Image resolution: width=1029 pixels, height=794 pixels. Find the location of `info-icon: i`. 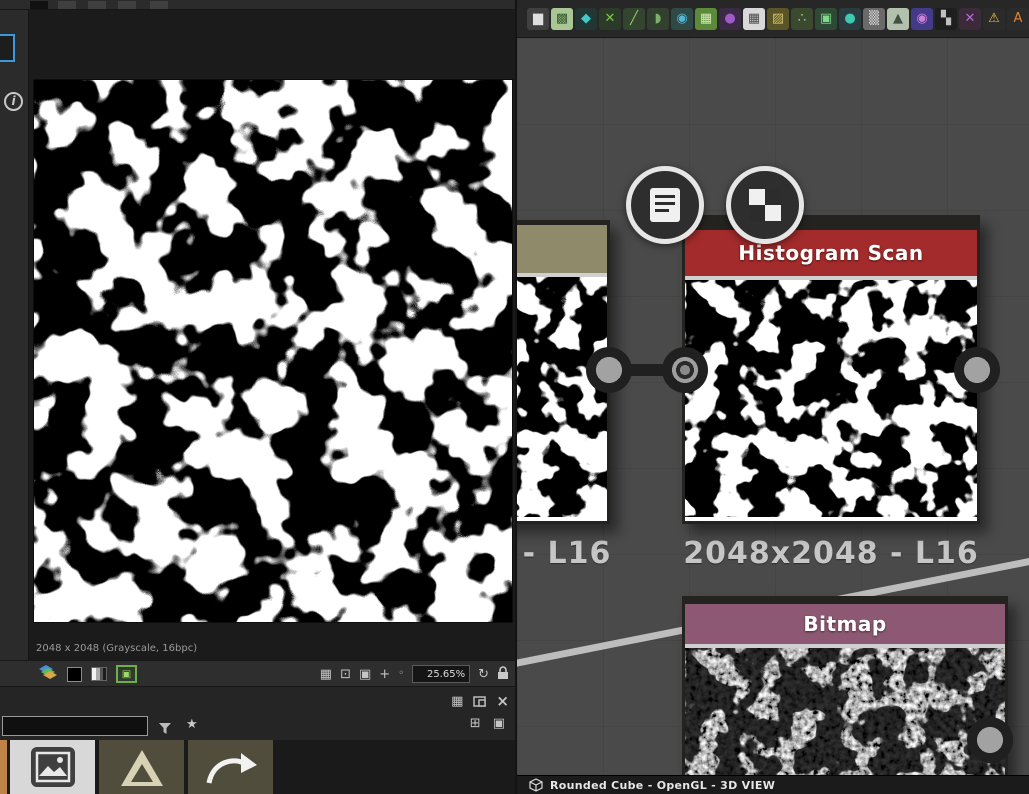

info-icon: i is located at coordinates (13, 101).